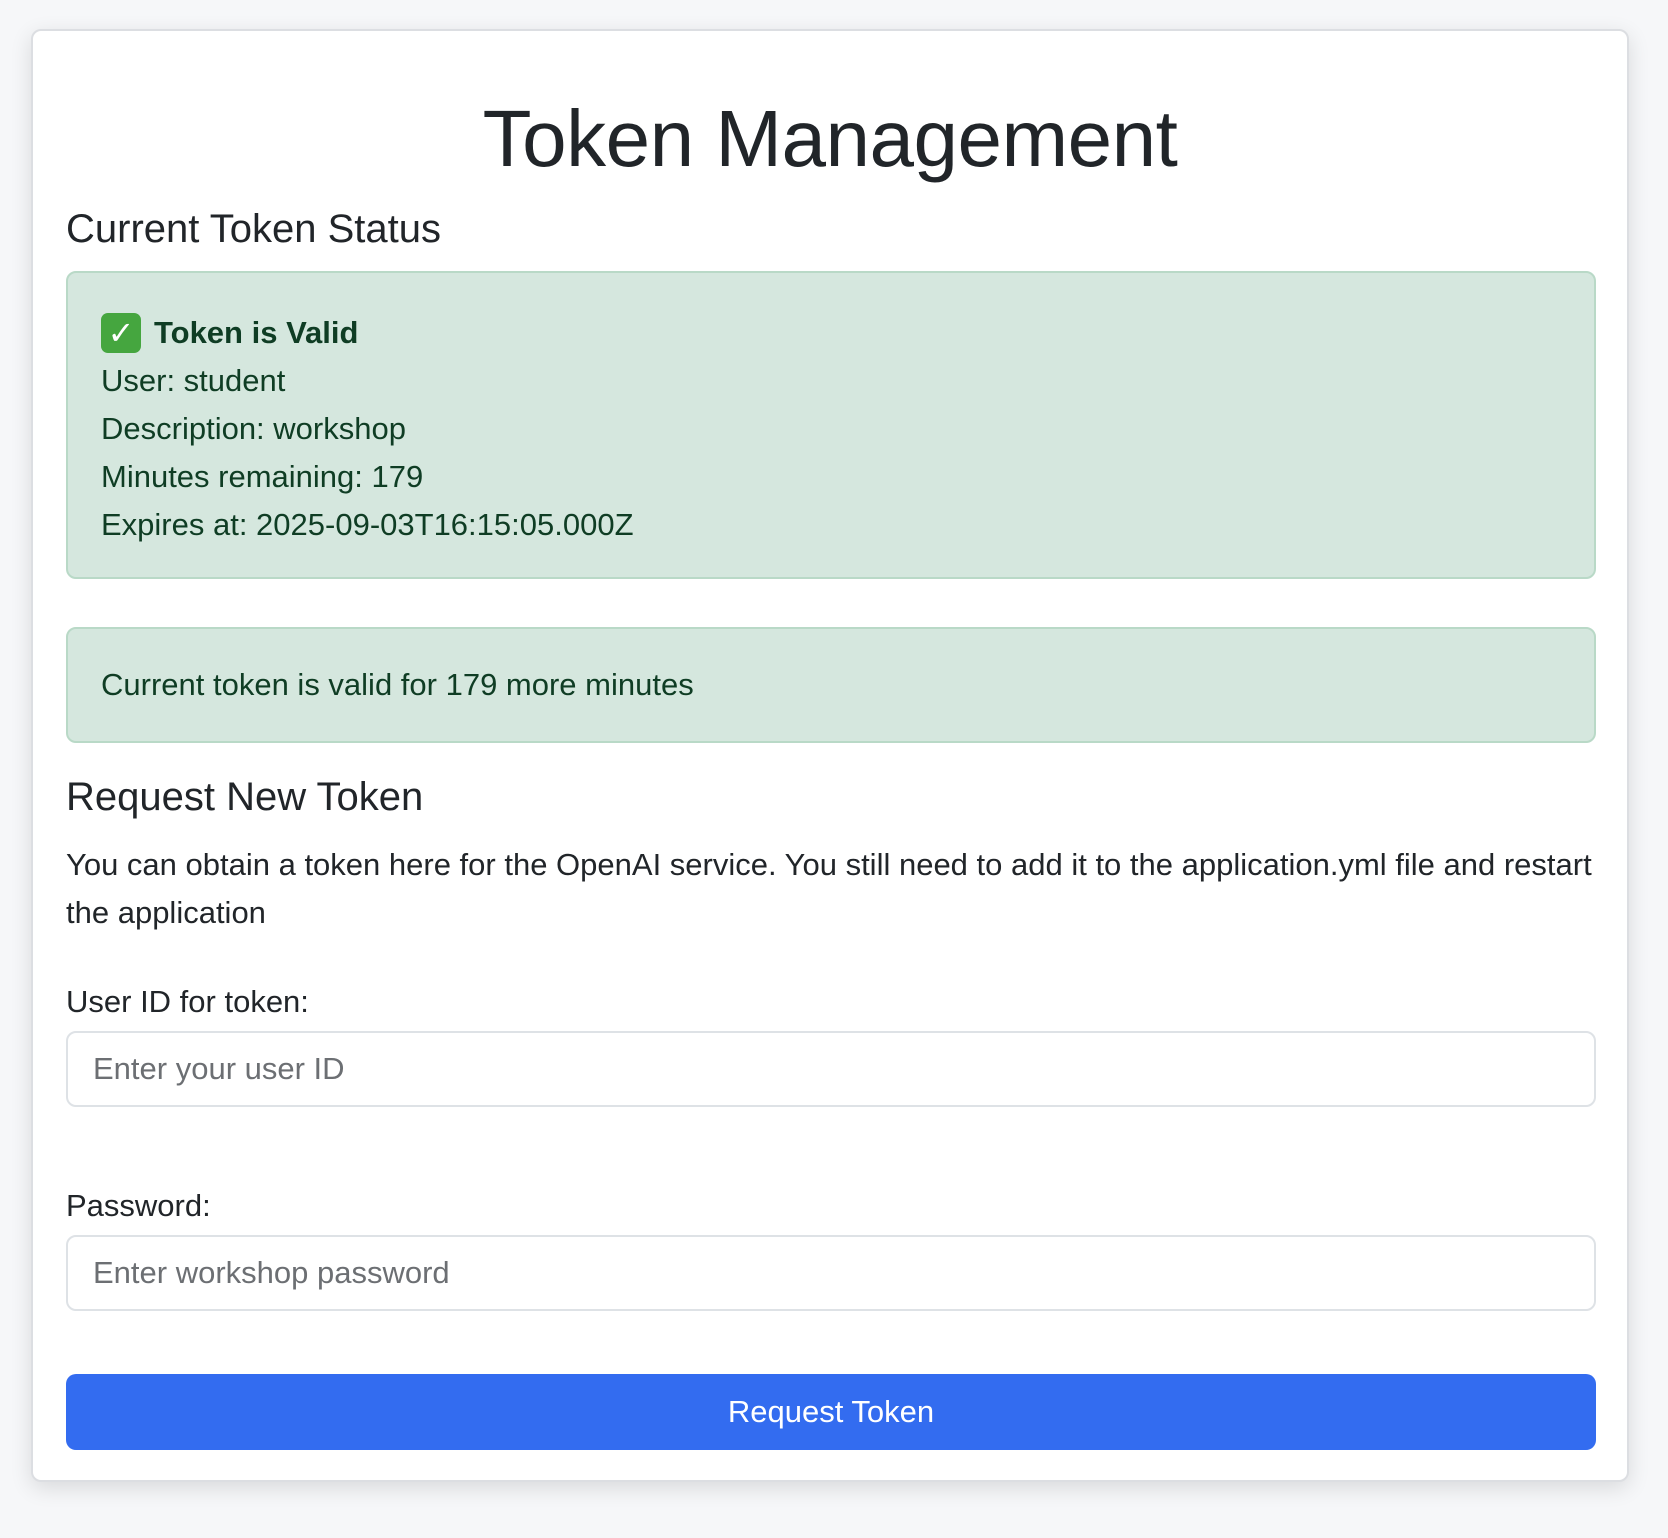  Describe the element at coordinates (367, 524) in the screenshot. I see `token-expires-at: Expires at: 2025-09-03T16:15:05.000Z` at that location.